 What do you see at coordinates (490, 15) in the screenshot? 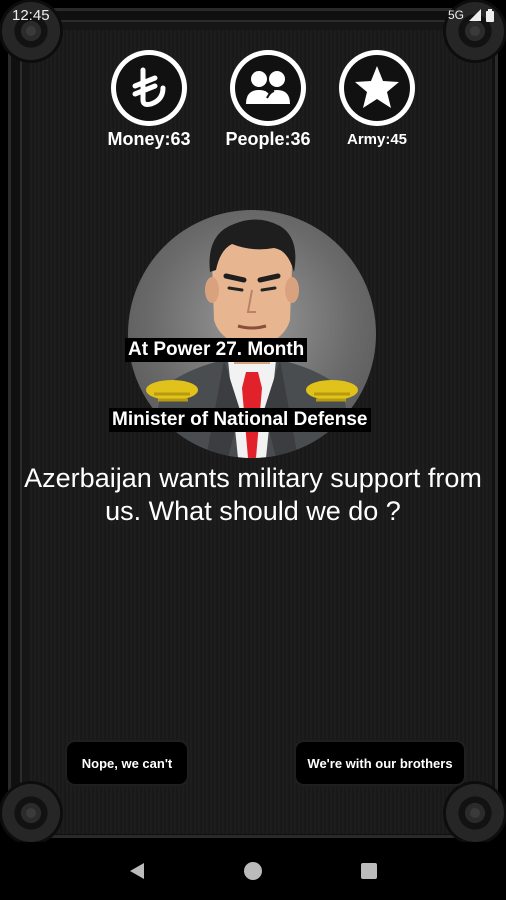
I see `battery-icon` at bounding box center [490, 15].